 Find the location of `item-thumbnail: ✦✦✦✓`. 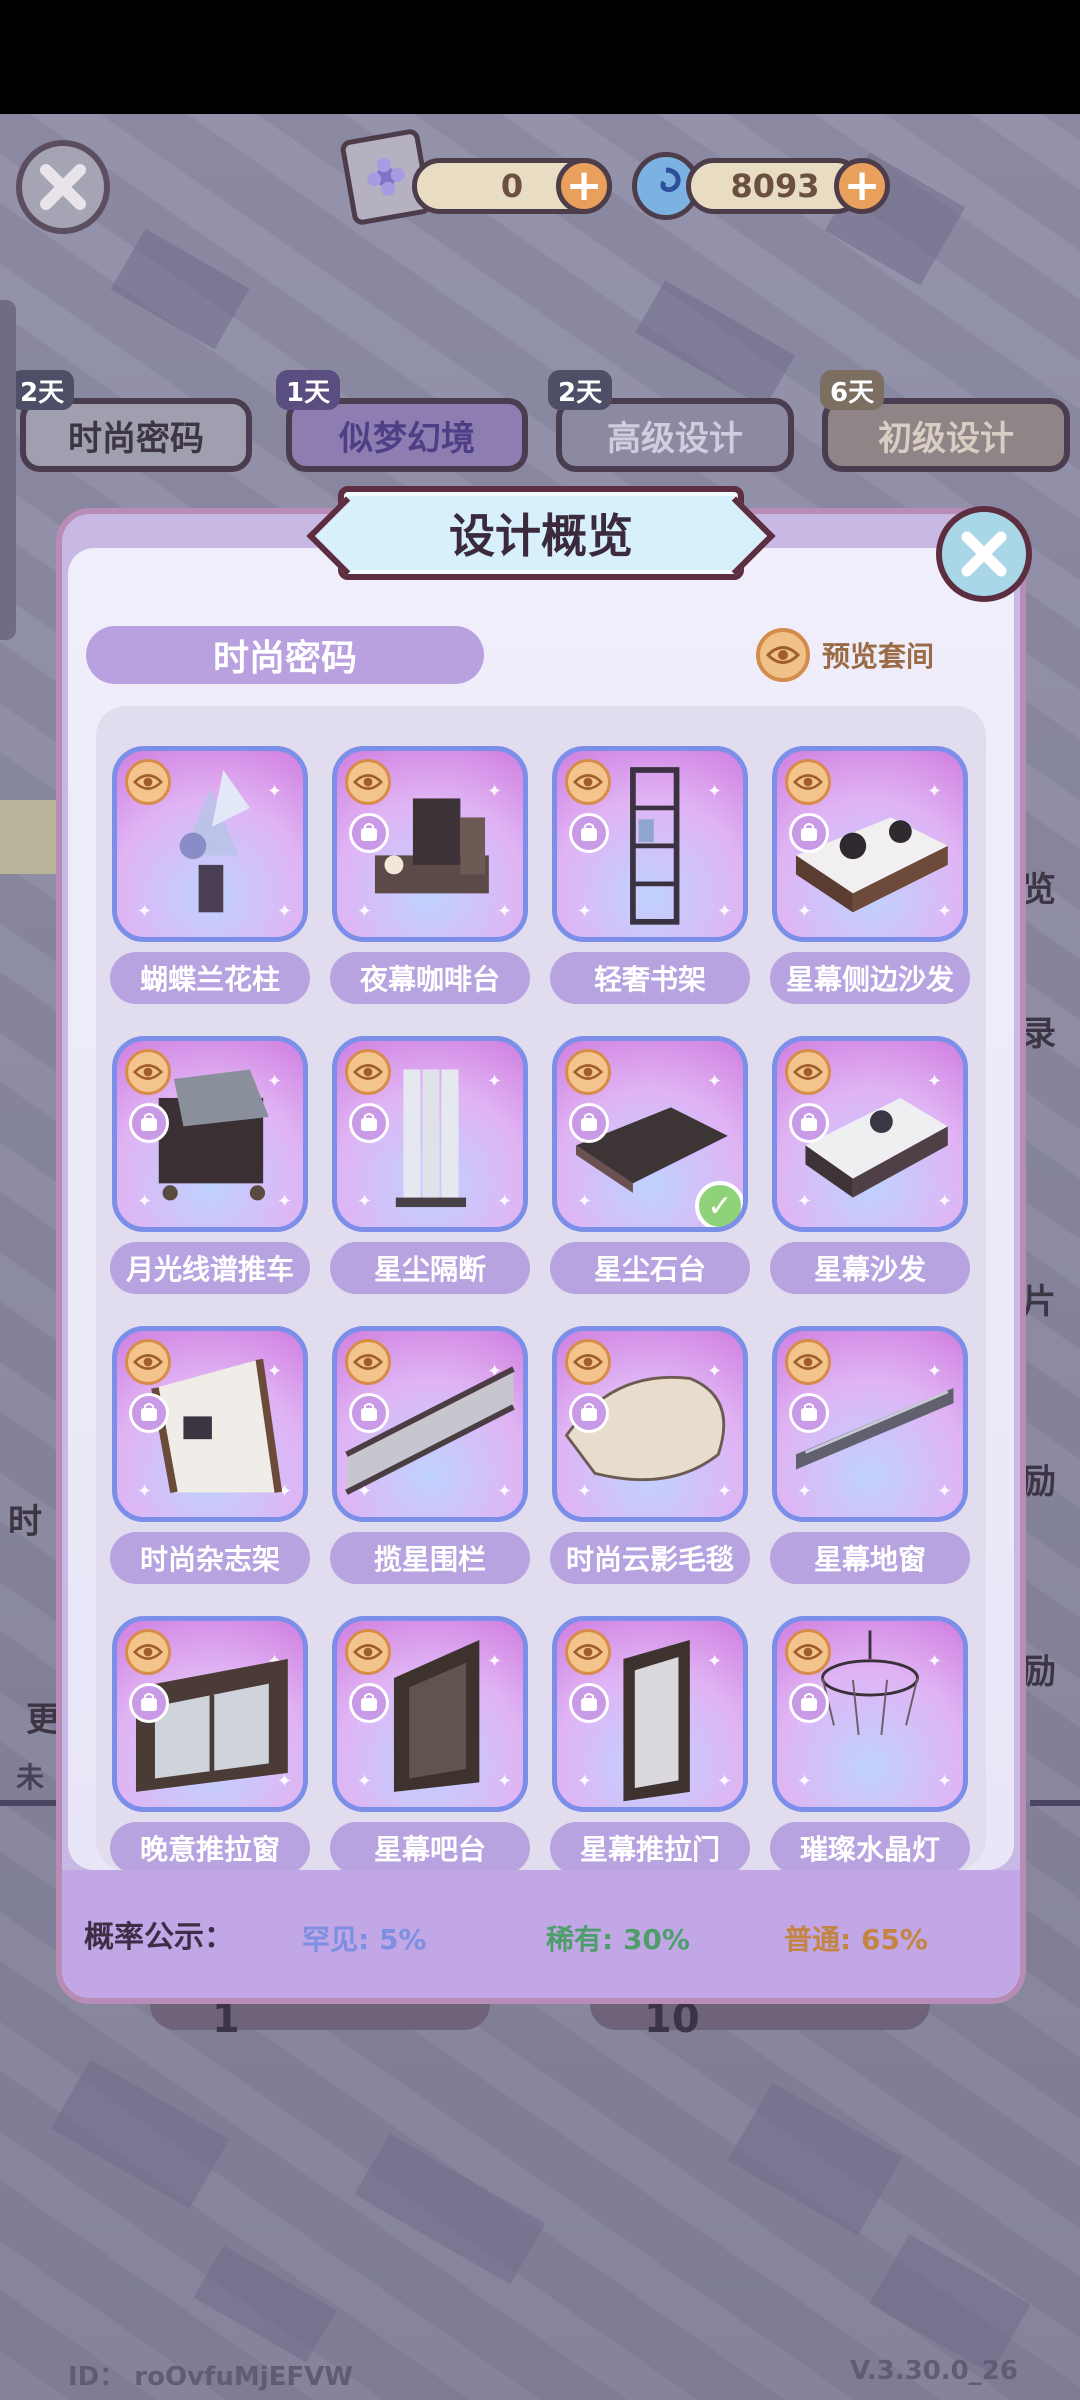

item-thumbnail: ✦✦✦✓ is located at coordinates (650, 1134).